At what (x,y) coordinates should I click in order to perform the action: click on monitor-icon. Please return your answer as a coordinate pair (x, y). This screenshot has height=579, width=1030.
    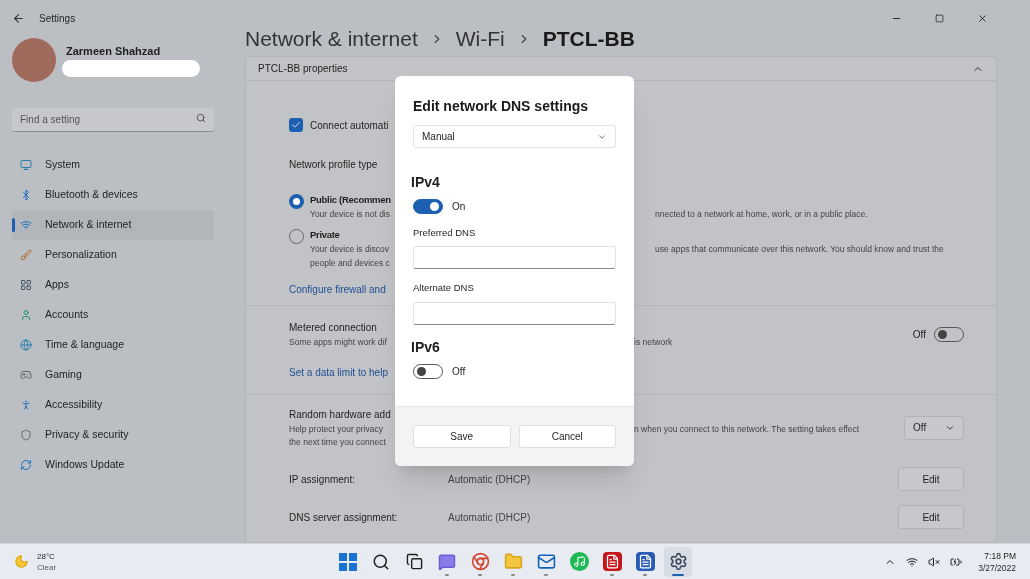
    Looking at the image, I should click on (26, 165).